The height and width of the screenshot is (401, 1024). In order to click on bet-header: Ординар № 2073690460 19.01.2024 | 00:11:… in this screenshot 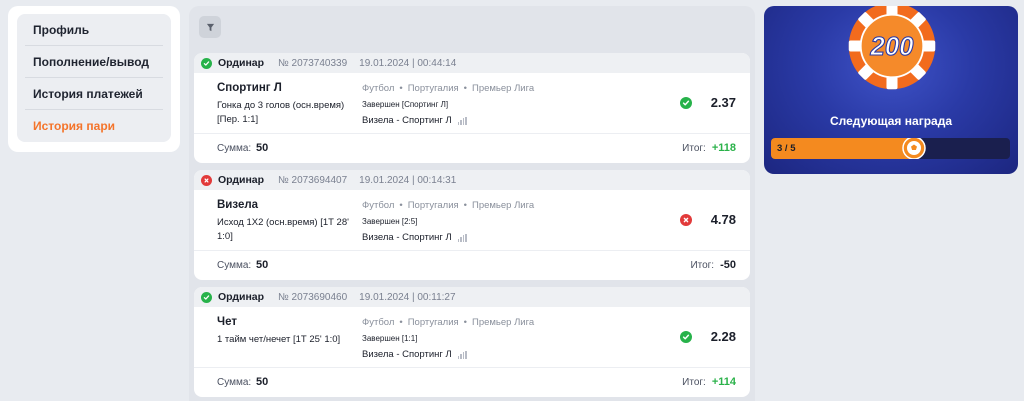, I will do `click(472, 297)`.